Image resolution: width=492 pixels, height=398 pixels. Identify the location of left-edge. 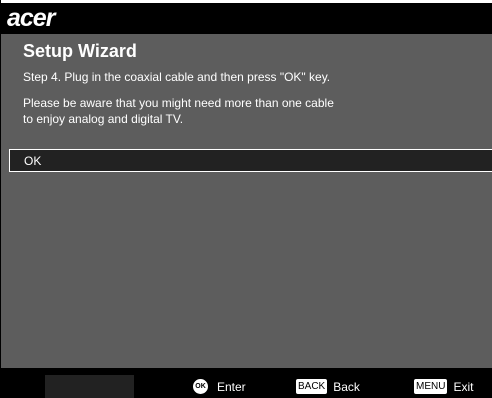
(0, 199).